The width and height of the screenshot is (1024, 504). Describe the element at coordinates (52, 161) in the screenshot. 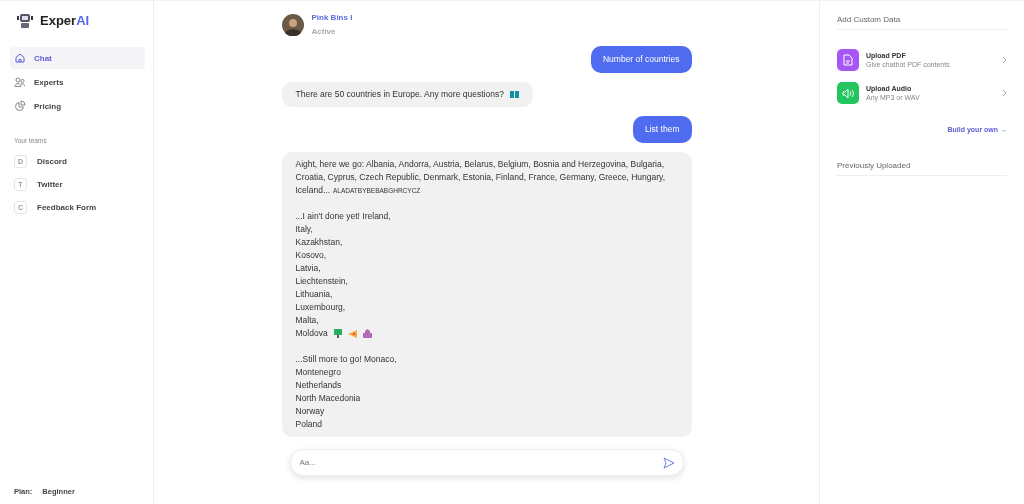

I see `team-label: Discord` at that location.